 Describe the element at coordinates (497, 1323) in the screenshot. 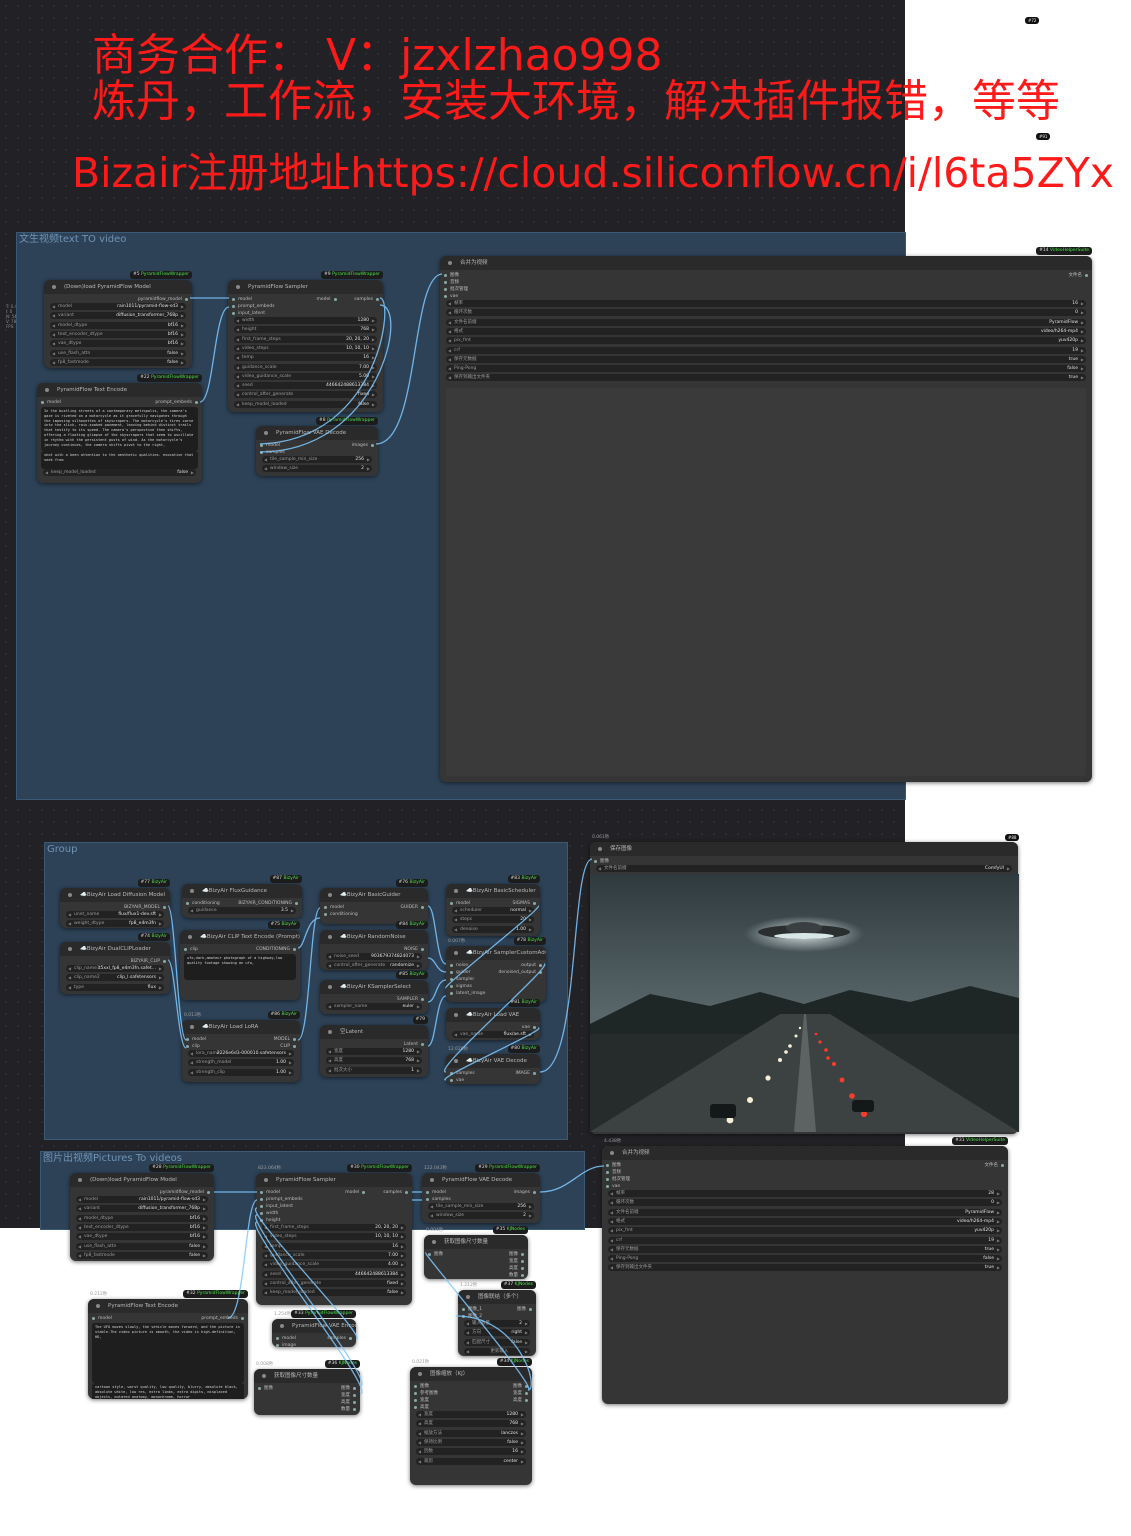

I see `widget--: 输入数量 2` at that location.